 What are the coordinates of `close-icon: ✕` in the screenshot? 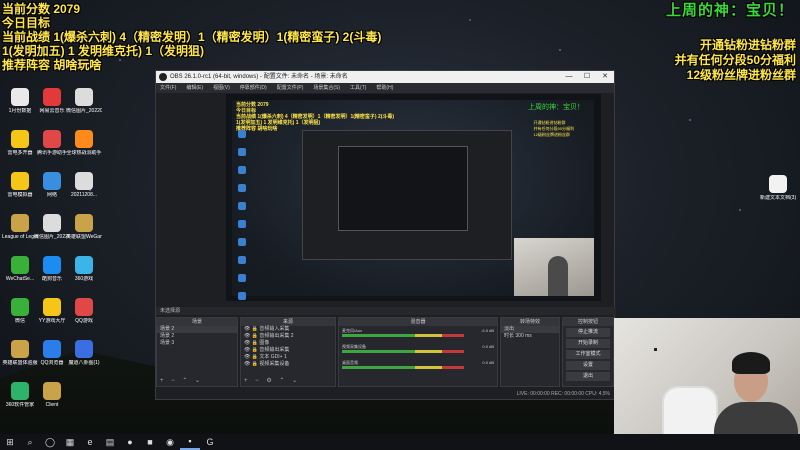 It's located at (605, 77).